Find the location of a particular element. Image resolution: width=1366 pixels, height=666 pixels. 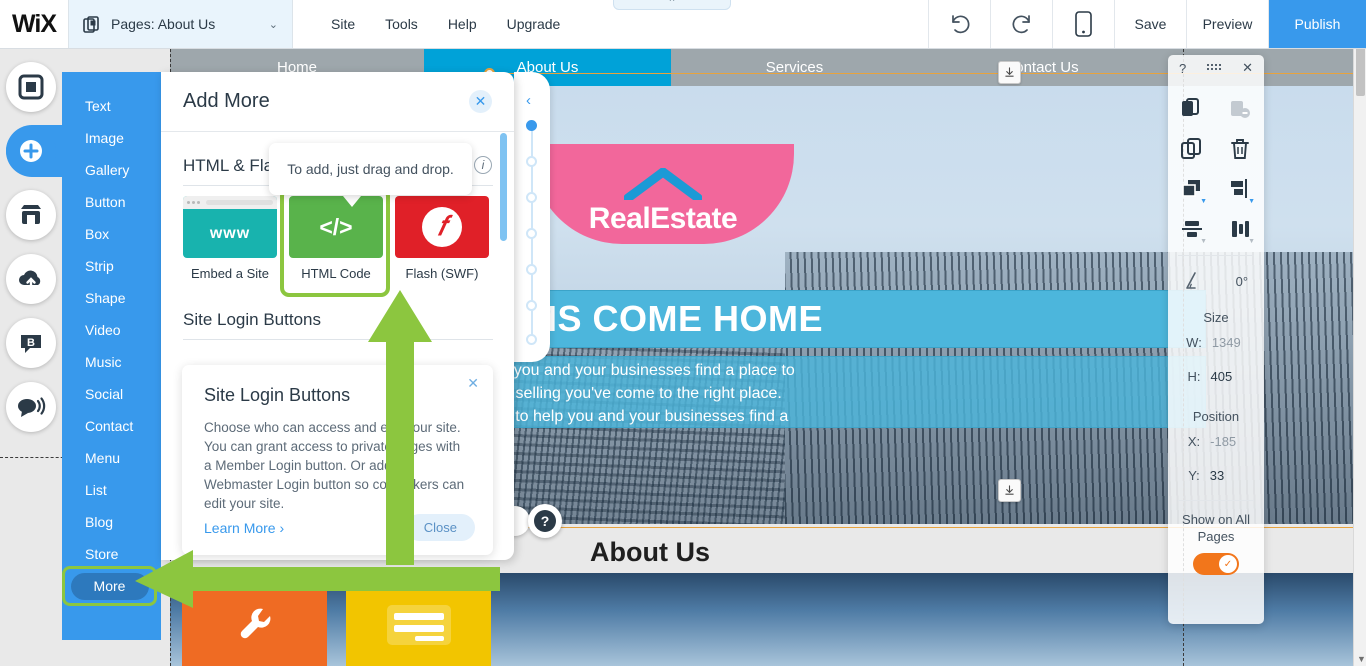

info-card-footer: Learn More › Close is located at coordinates (339, 527).